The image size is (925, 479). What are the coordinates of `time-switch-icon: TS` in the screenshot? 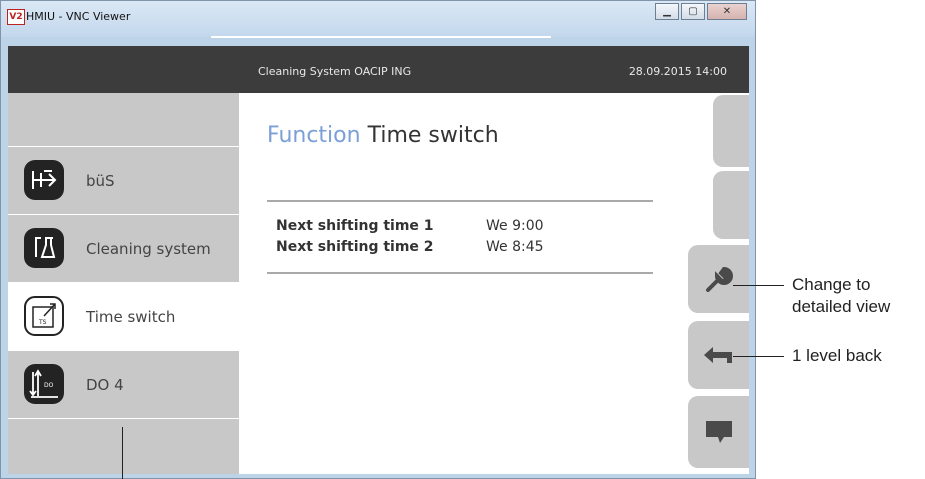 It's located at (44, 316).